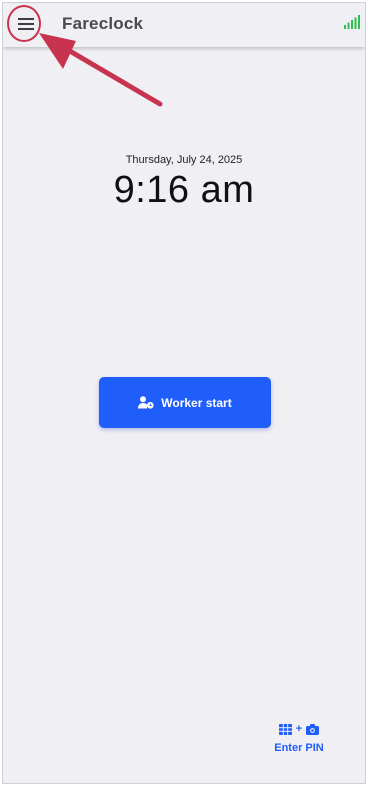 Image resolution: width=368 pixels, height=788 pixels. I want to click on current-time: 9:16 am, so click(184, 190).